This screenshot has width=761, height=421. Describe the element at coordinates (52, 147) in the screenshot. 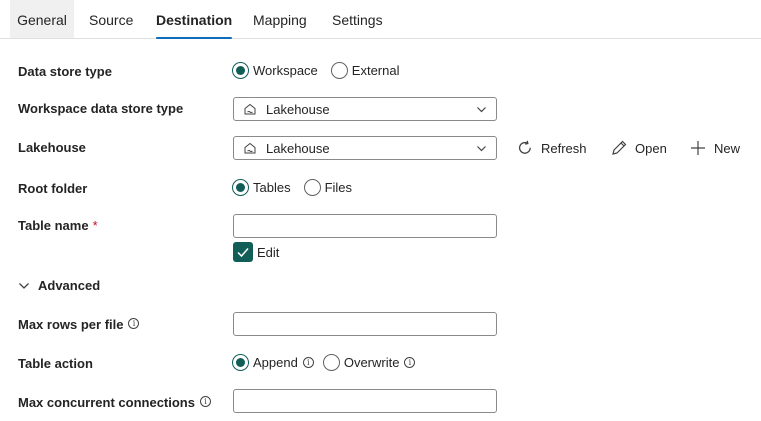

I see `lakehouse-label: Lakehouse` at that location.